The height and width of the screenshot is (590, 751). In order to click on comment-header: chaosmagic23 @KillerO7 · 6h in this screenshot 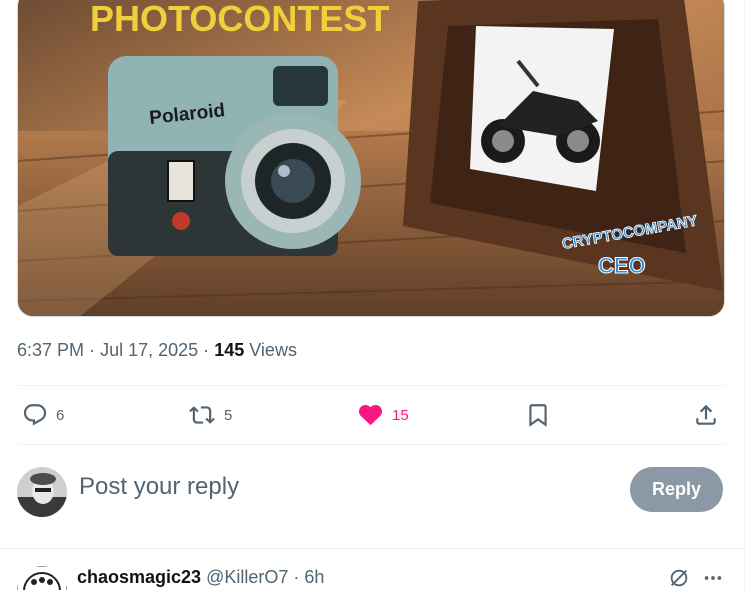, I will do `click(200, 577)`.